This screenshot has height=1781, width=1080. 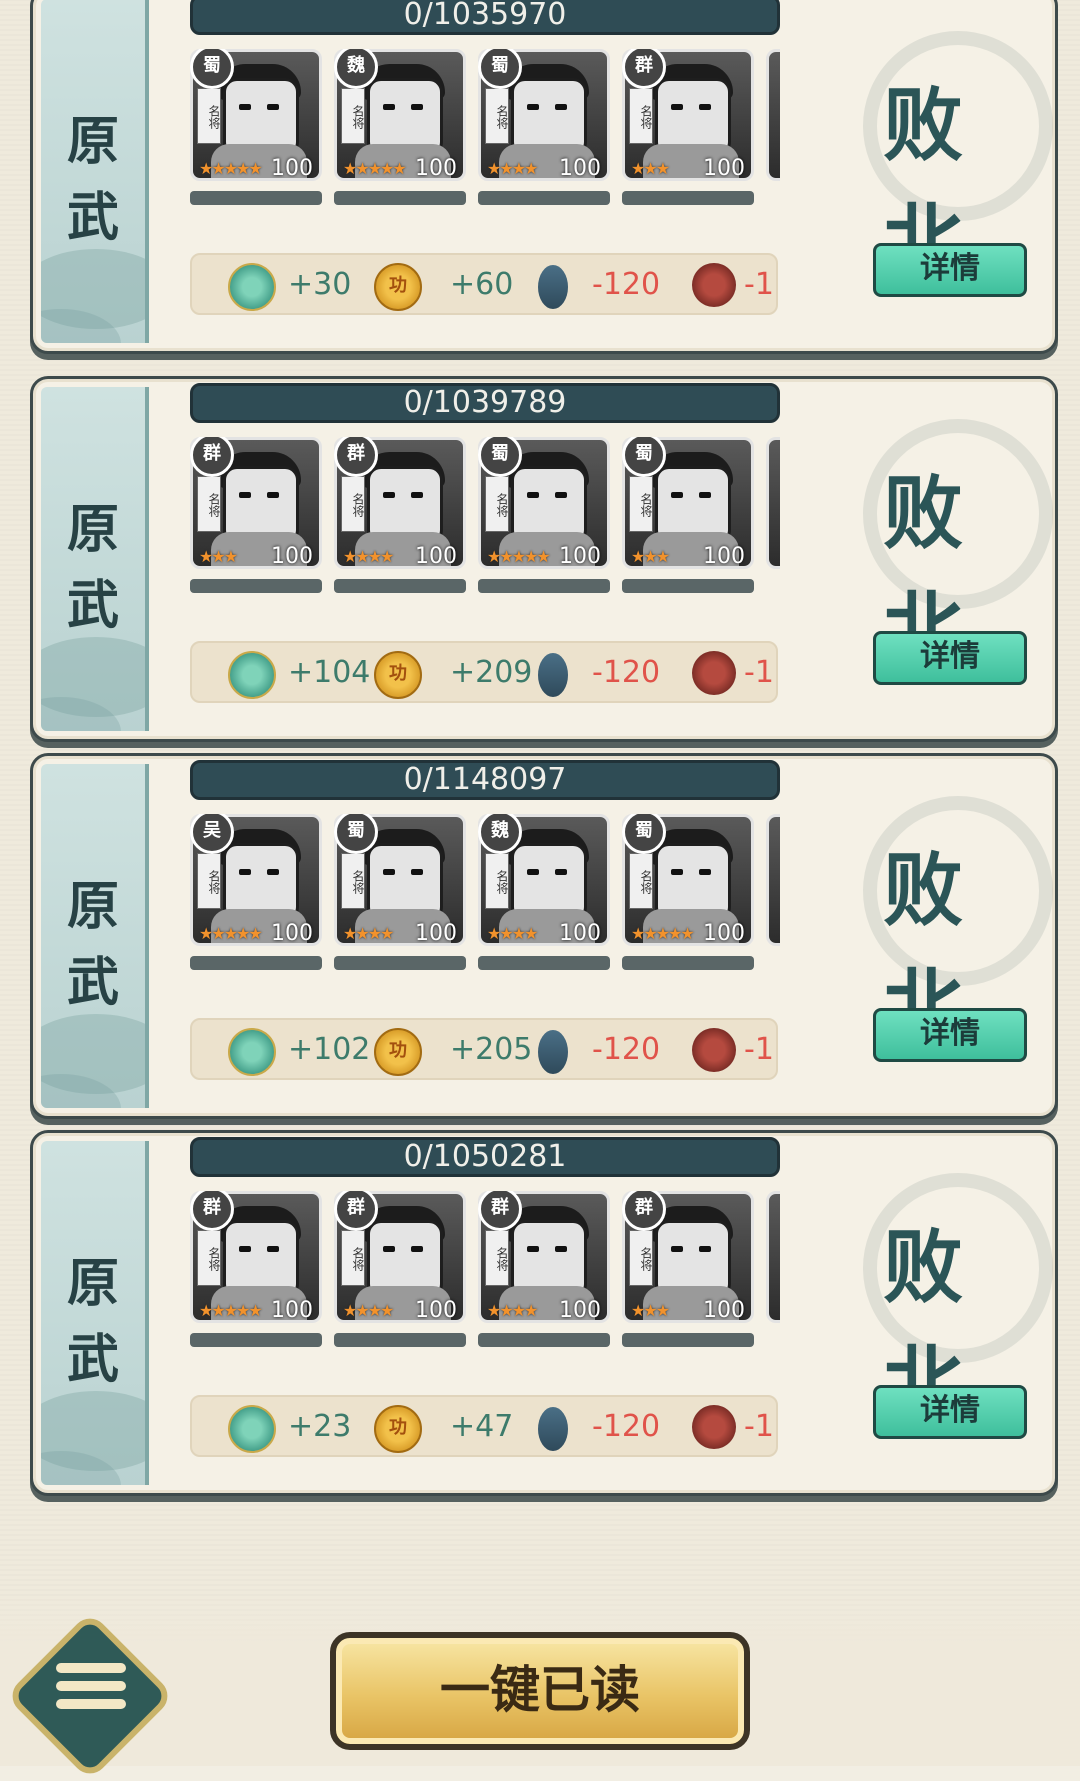 I want to click on hero-portrait: 名将 ★★★ 100 蜀, so click(x=688, y=517).